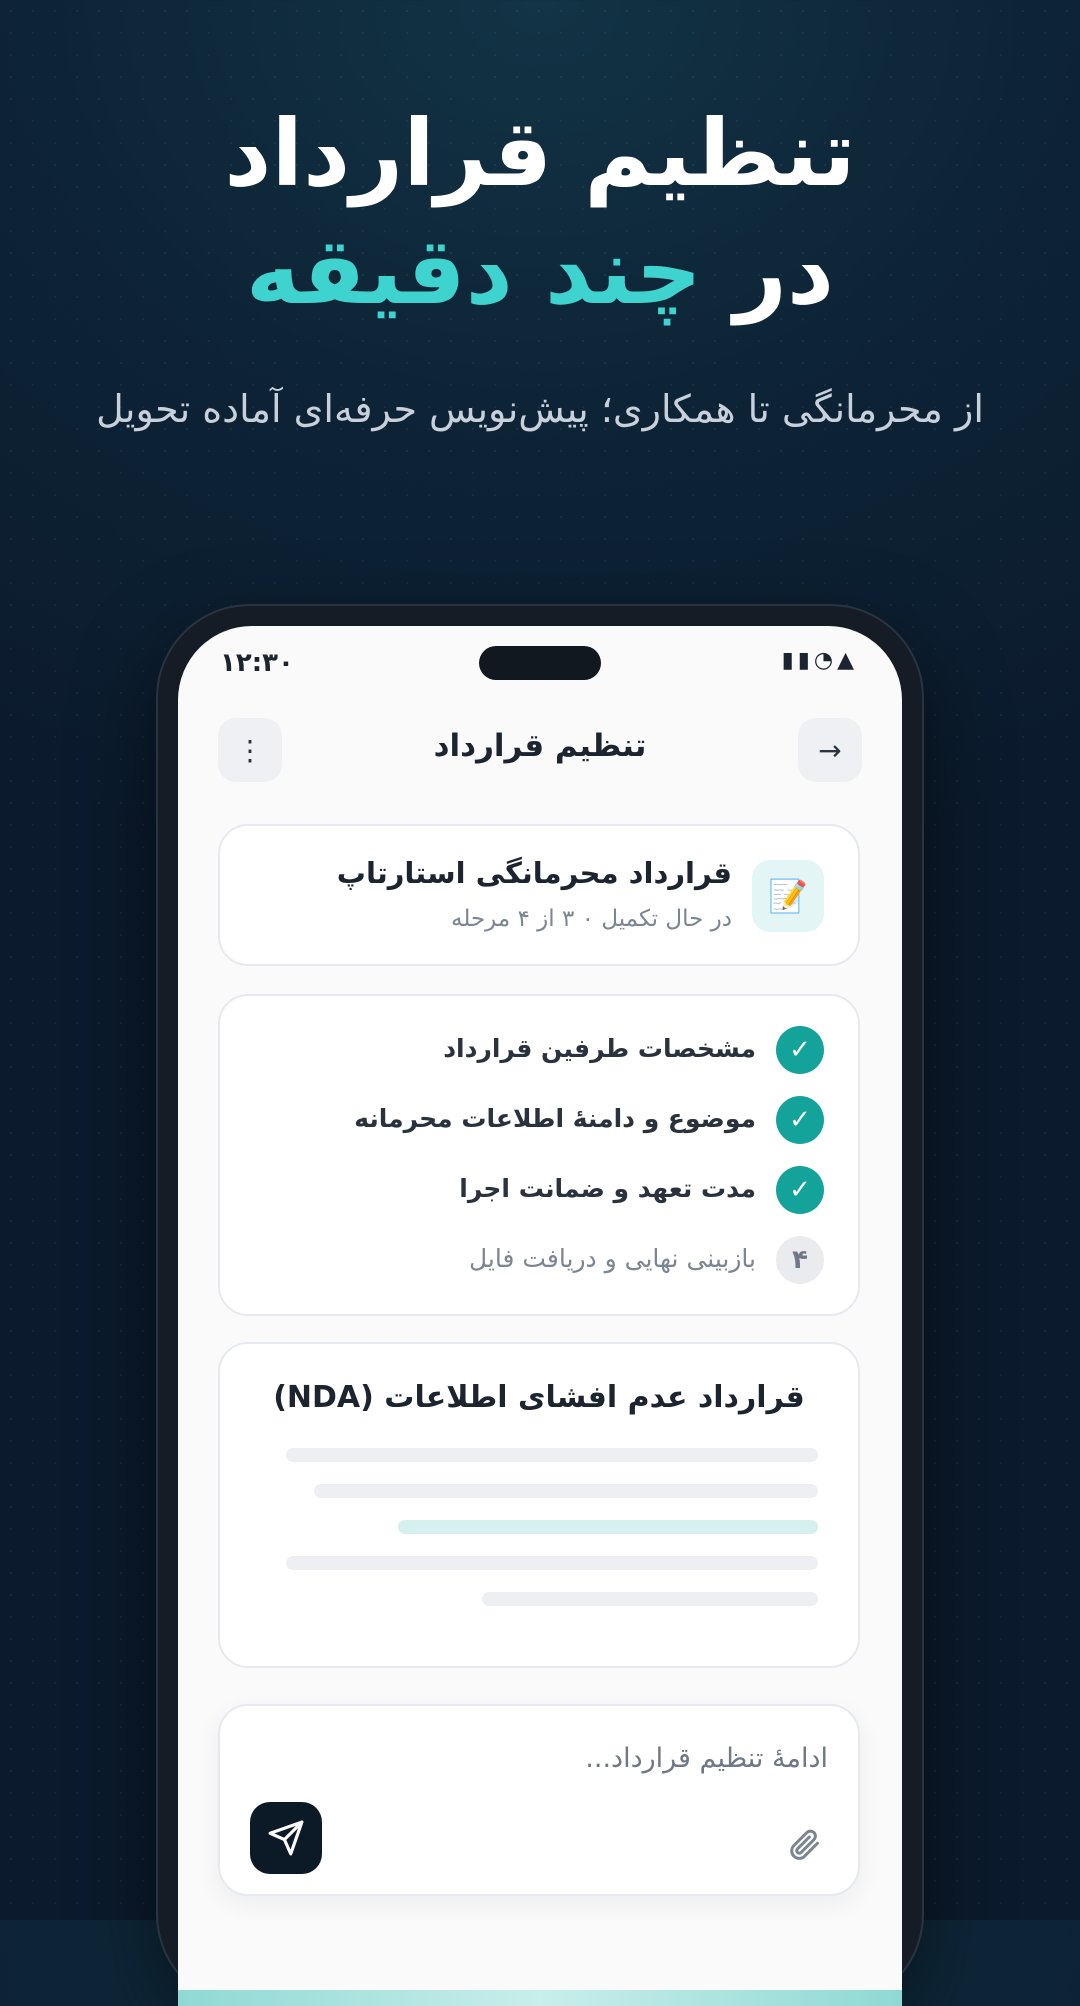 The image size is (1080, 2006). Describe the element at coordinates (540, 153) in the screenshot. I see `hero-title-line1: تنظیم قرارداد` at that location.